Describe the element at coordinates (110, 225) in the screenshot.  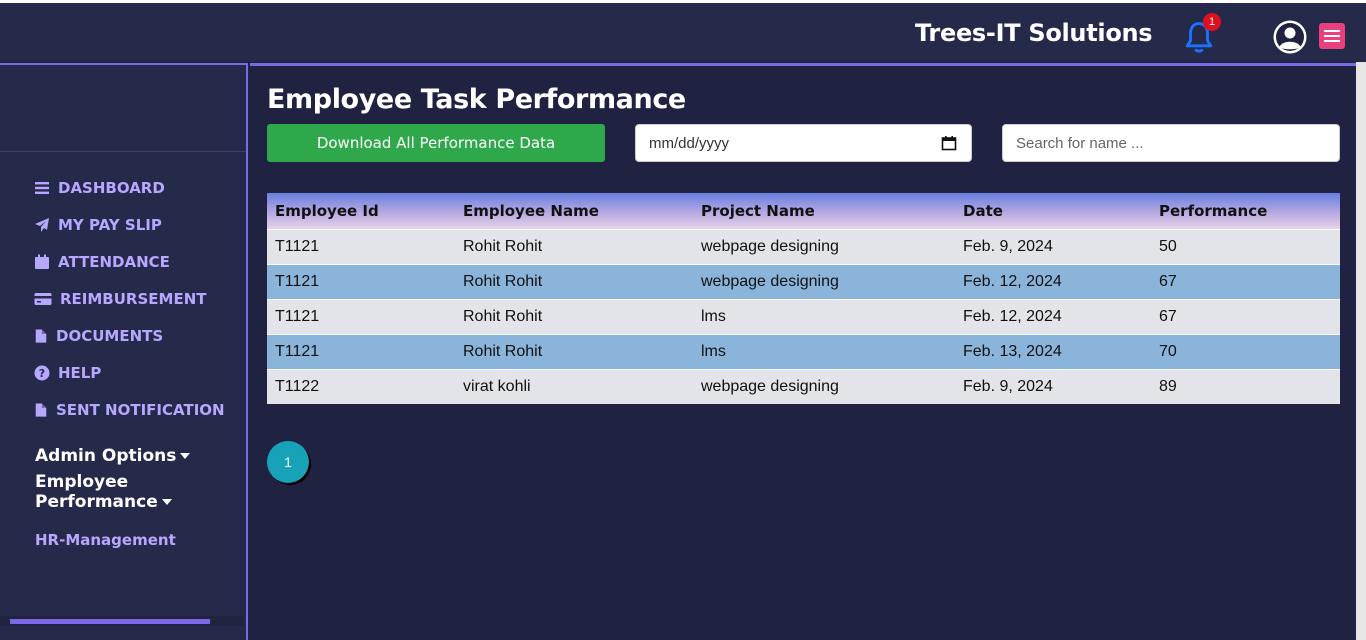
I see `sidebar-item-label: MY PAY SLIP` at that location.